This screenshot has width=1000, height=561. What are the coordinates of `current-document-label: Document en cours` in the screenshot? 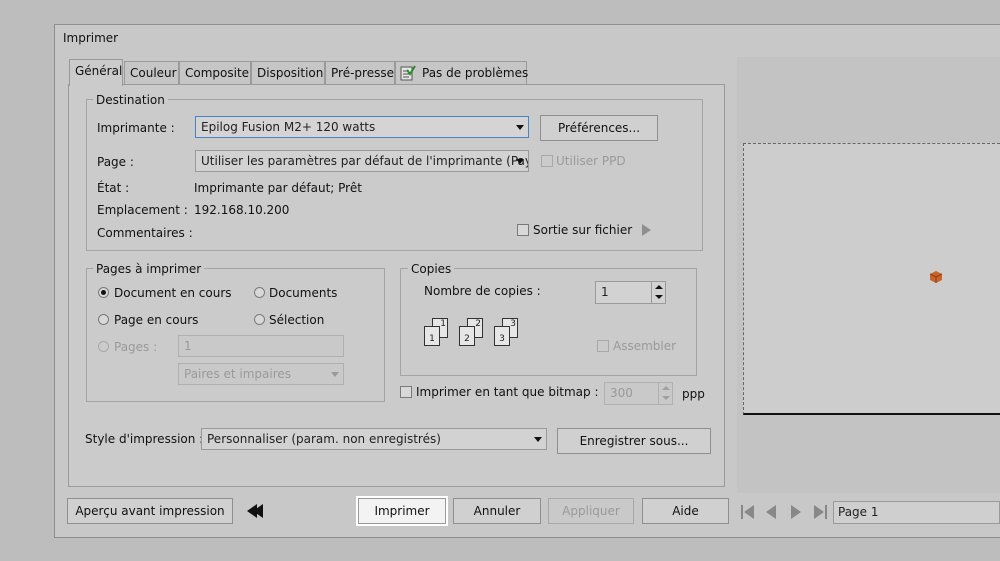 It's located at (173, 293).